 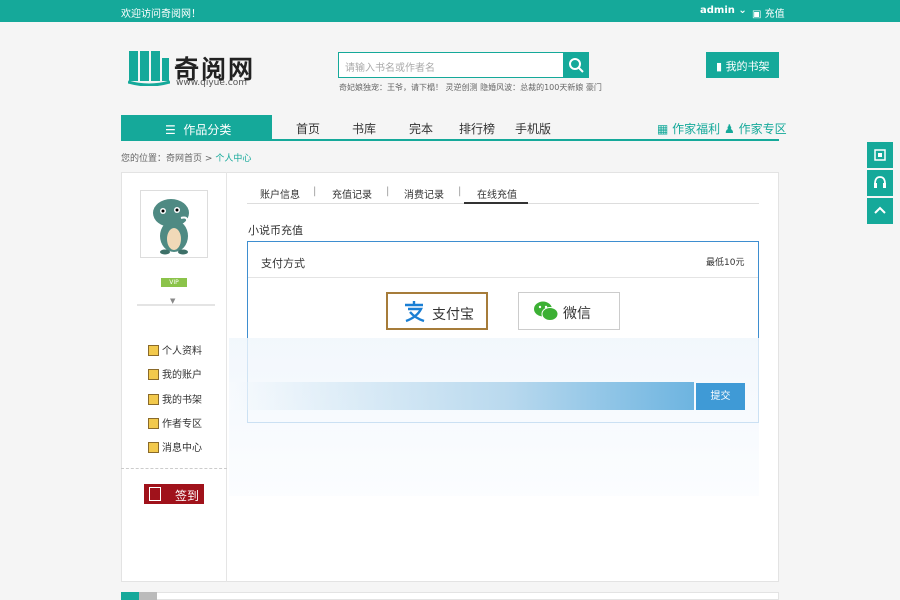 What do you see at coordinates (717, 10) in the screenshot?
I see `username: admin` at bounding box center [717, 10].